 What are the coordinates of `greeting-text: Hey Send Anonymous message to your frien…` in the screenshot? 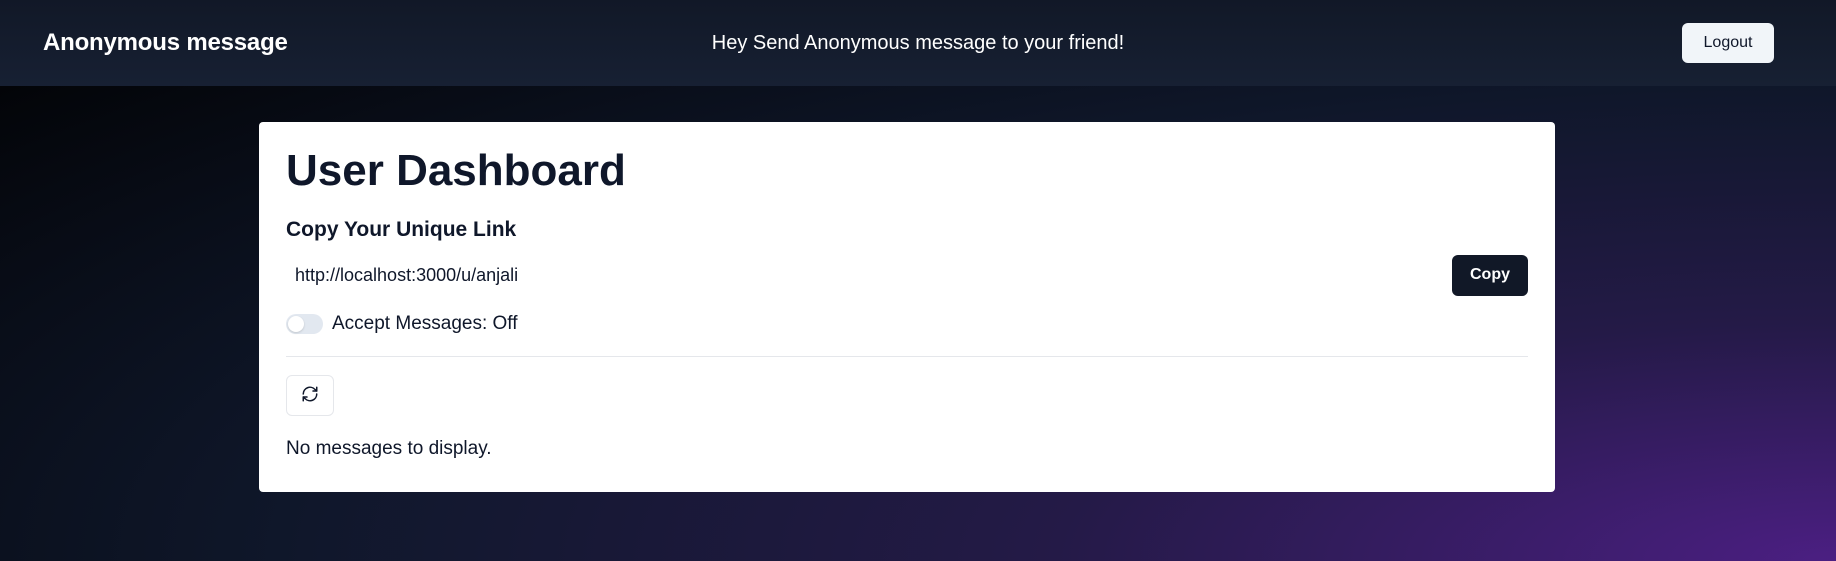 It's located at (918, 42).